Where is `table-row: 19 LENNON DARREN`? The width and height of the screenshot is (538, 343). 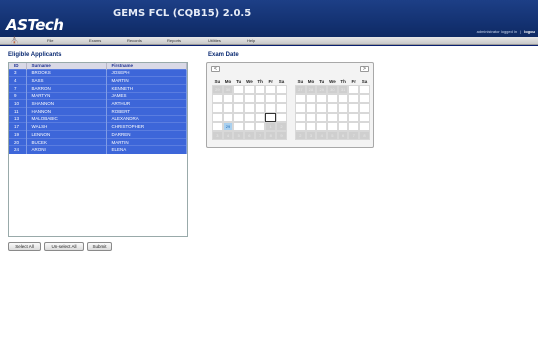 table-row: 19 LENNON DARREN is located at coordinates (98, 134).